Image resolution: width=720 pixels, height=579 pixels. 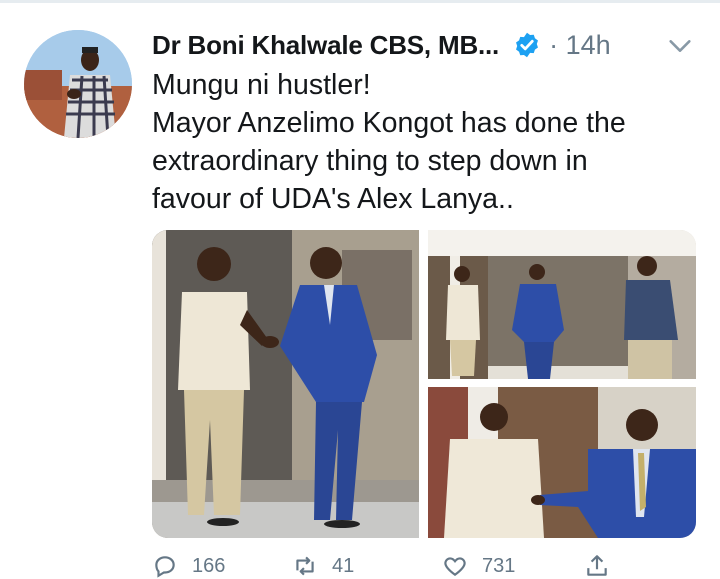 I want to click on chevron-down-icon, so click(x=680, y=46).